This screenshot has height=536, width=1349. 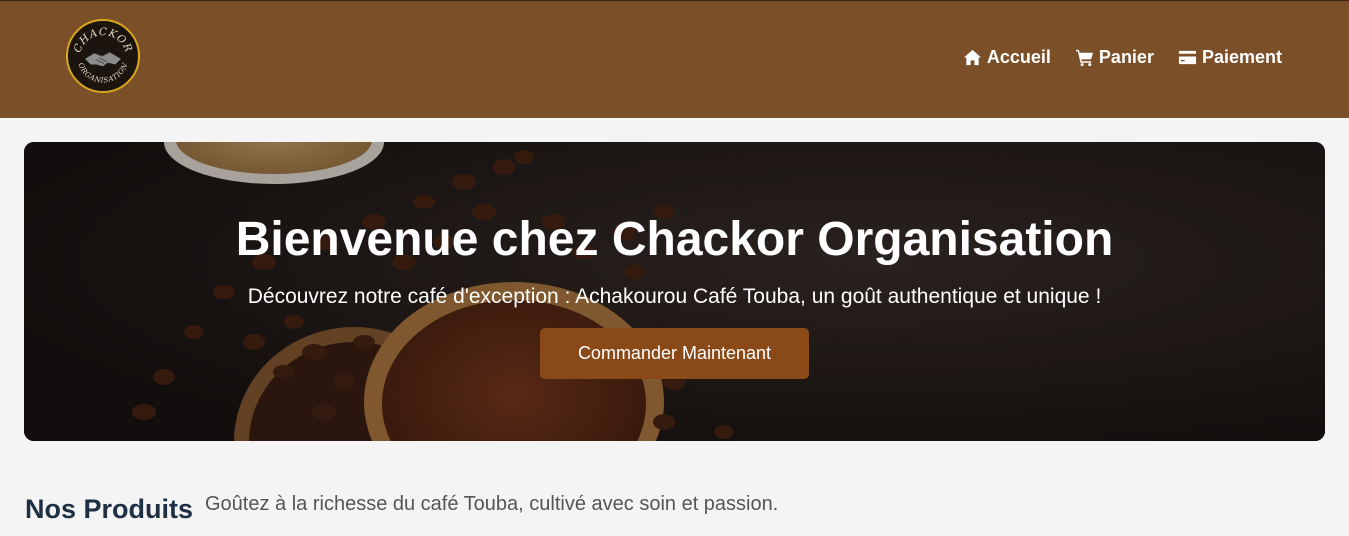 What do you see at coordinates (1018, 57) in the screenshot?
I see `nav-item-label: Accueil` at bounding box center [1018, 57].